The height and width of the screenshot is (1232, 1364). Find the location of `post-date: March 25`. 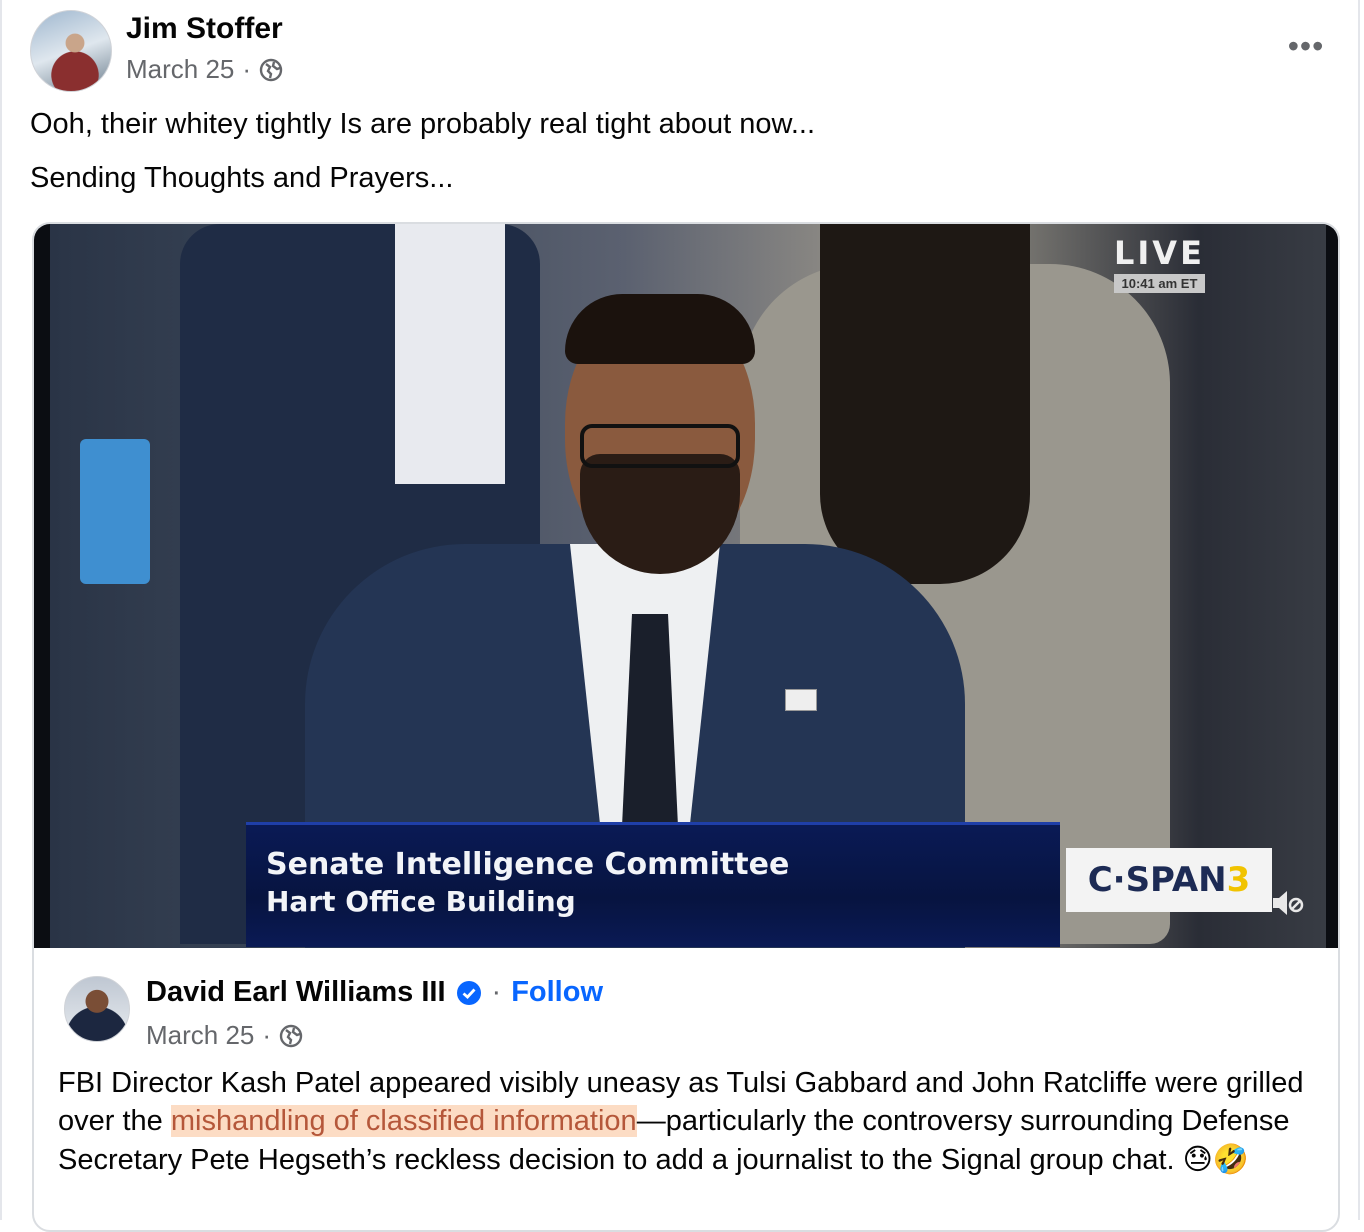

post-date: March 25 is located at coordinates (180, 69).